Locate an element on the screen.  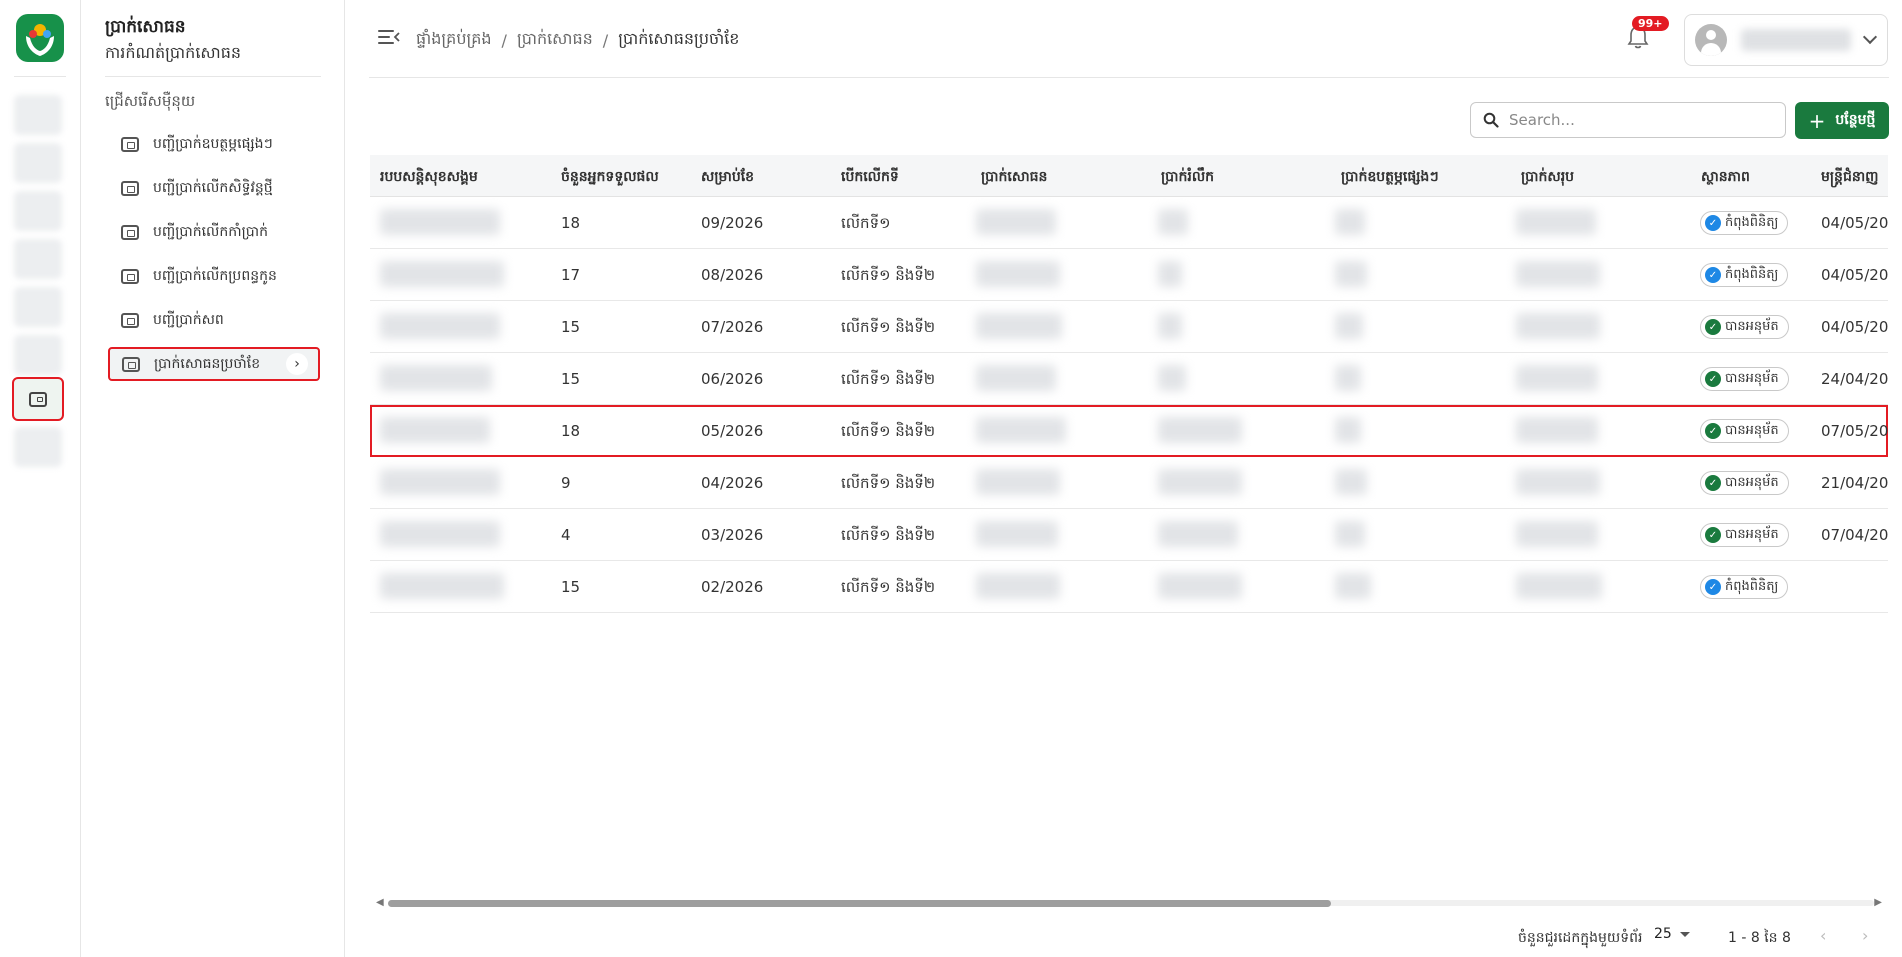
notification-badge: 99+ is located at coordinates (1650, 23).